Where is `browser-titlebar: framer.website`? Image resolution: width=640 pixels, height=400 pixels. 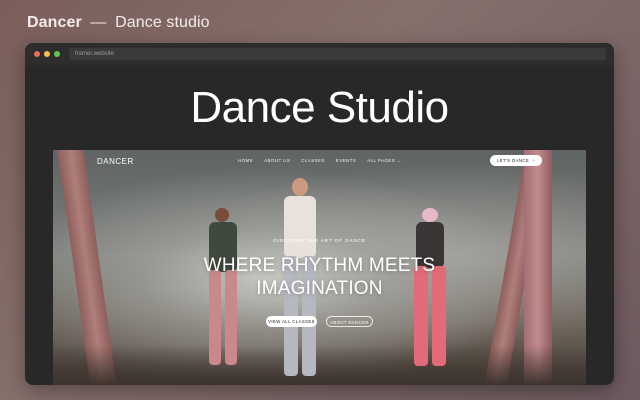 browser-titlebar: framer.website is located at coordinates (319, 54).